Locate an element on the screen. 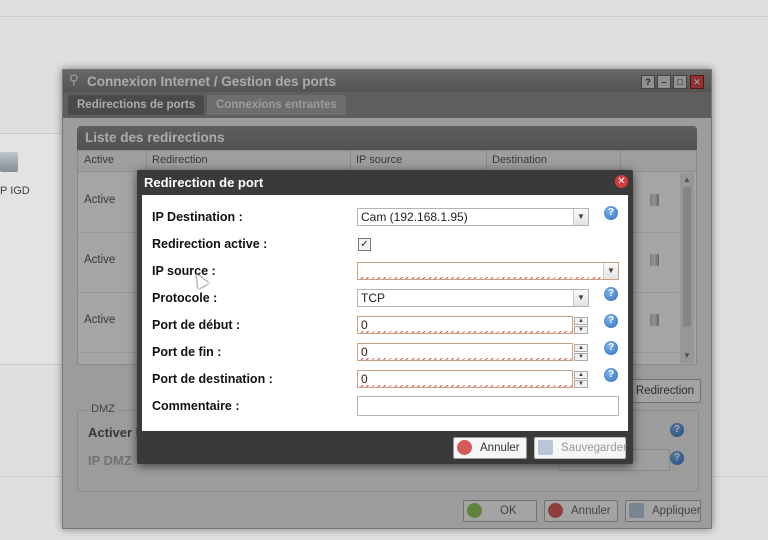  save-disk-icon is located at coordinates (545, 447).